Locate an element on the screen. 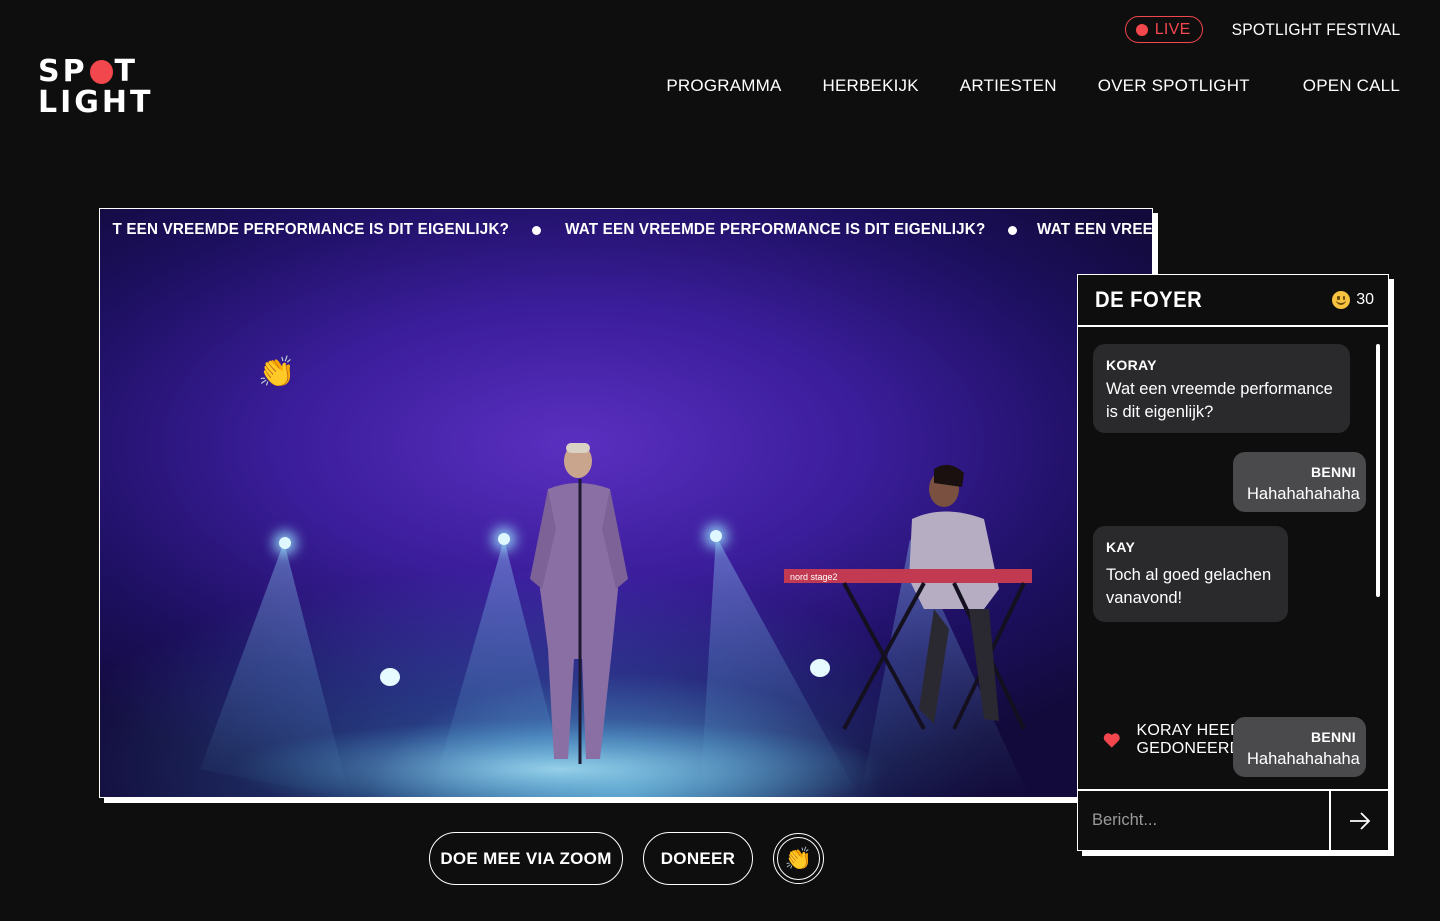 This screenshot has width=1440, height=921. keyboard-player-figure: nord stage2 is located at coordinates (908, 597).